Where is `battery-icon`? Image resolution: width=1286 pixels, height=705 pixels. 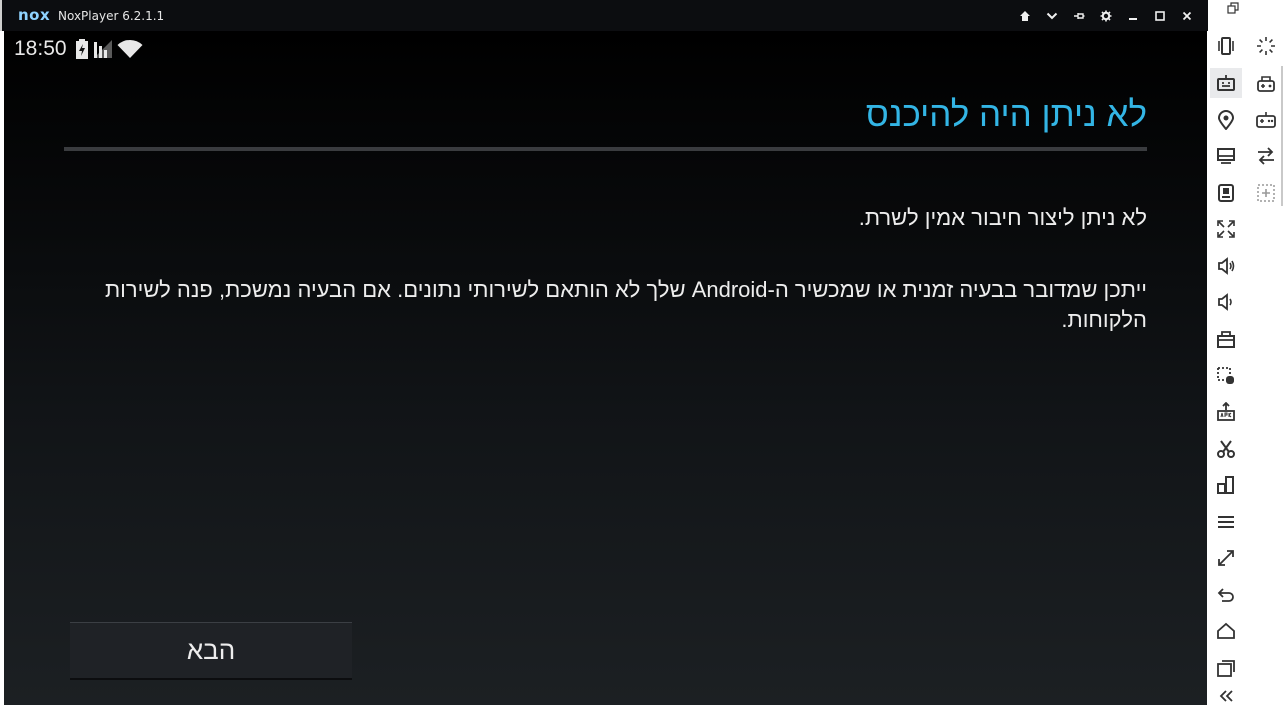
battery-icon is located at coordinates (82, 51).